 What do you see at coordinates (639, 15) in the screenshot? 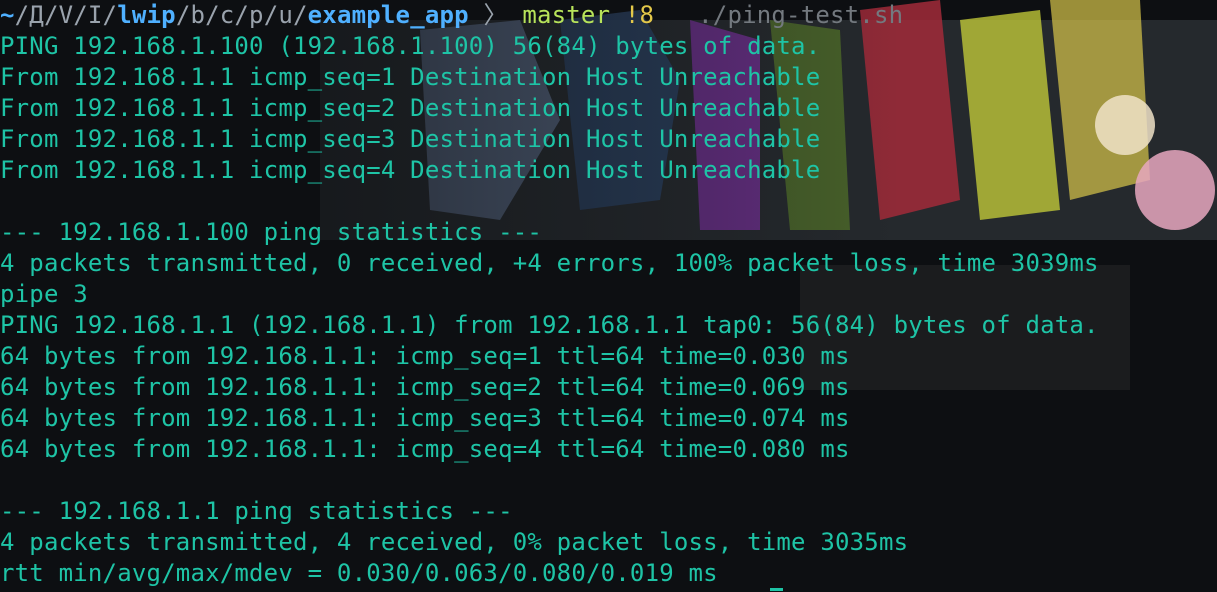
I see `git-dirty-count: !8` at bounding box center [639, 15].